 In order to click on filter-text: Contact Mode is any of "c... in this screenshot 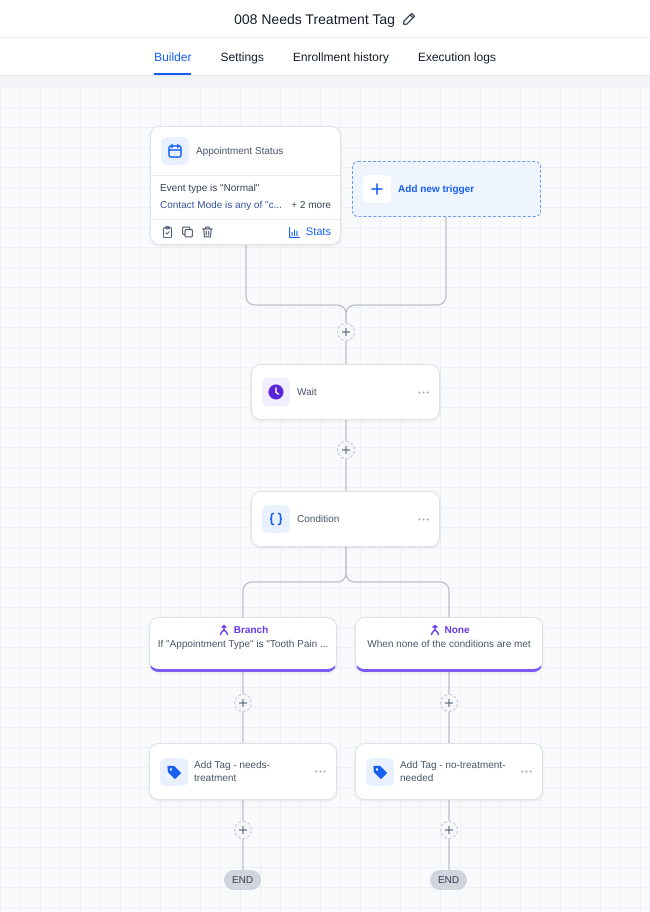, I will do `click(221, 205)`.